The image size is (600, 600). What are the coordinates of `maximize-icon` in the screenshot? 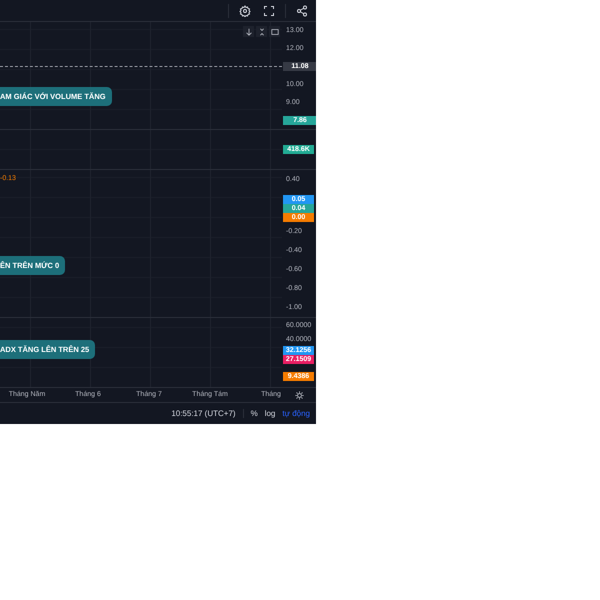 It's located at (274, 31).